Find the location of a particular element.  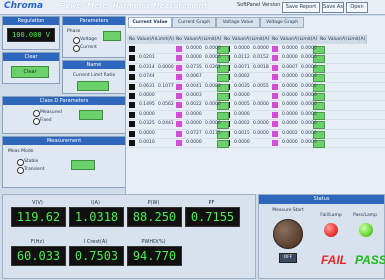

voltage-radio is located at coordinates (76, 40).